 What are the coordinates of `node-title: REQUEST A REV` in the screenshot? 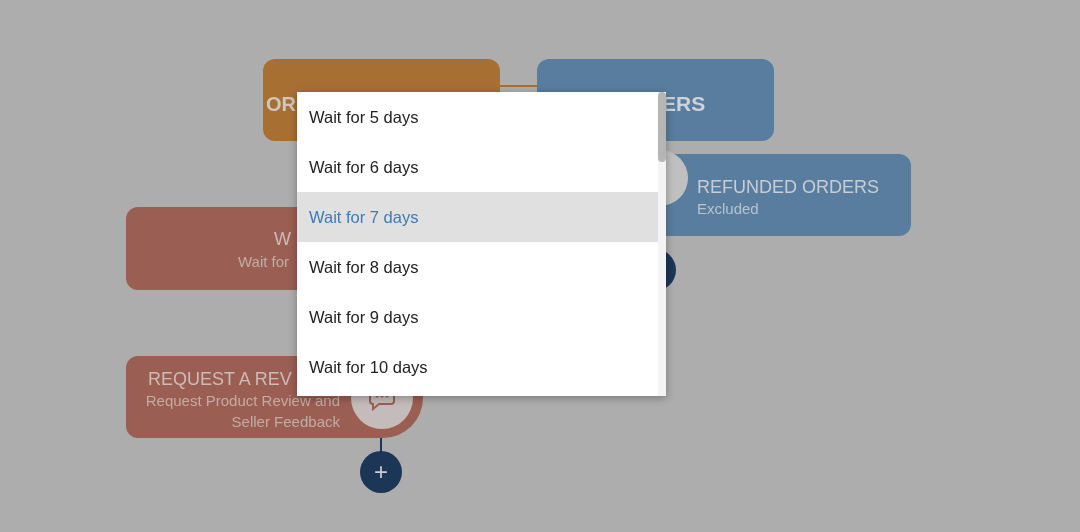 It's located at (220, 379).